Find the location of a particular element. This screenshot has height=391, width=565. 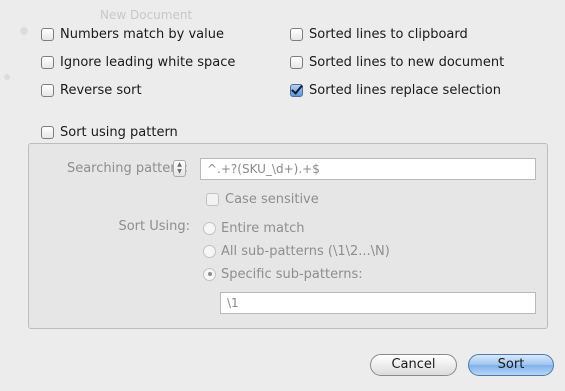

radio-all-subpatterns: All sub-patterns (\1\2...\N) is located at coordinates (296, 251).